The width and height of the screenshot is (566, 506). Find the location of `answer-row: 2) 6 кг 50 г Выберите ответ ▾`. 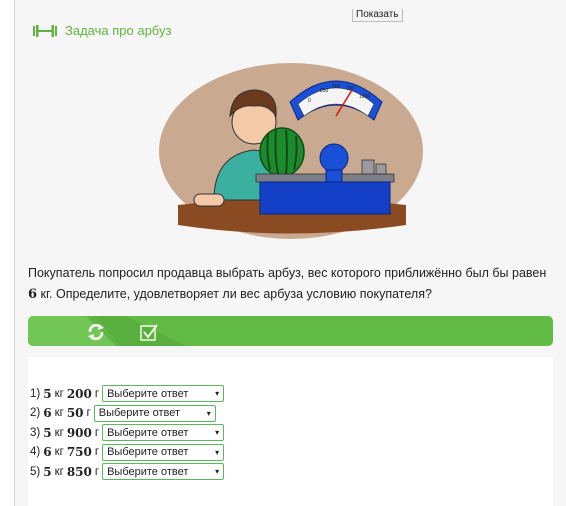

answer-row: 2) 6 кг 50 г Выберите ответ ▾ is located at coordinates (127, 414).